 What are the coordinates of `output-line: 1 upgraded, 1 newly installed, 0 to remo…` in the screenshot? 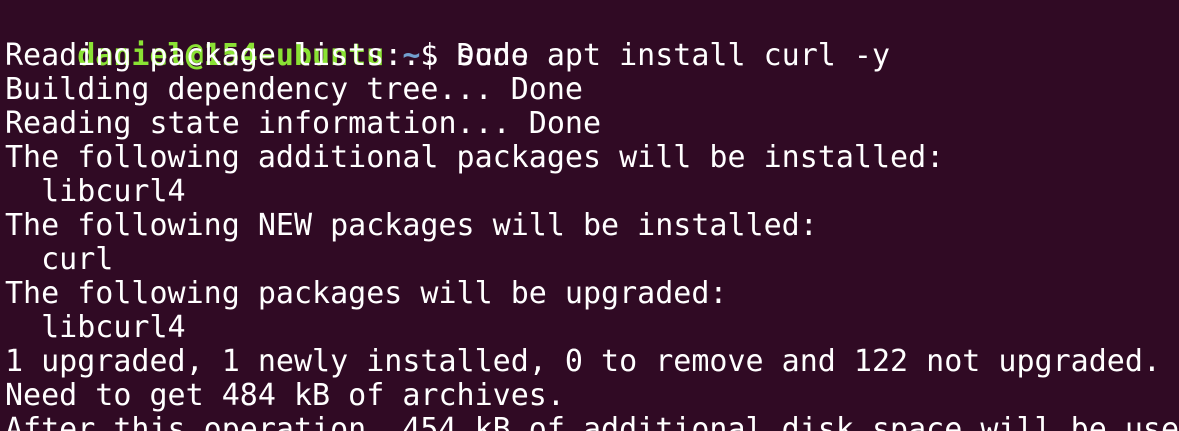 It's located at (583, 361).